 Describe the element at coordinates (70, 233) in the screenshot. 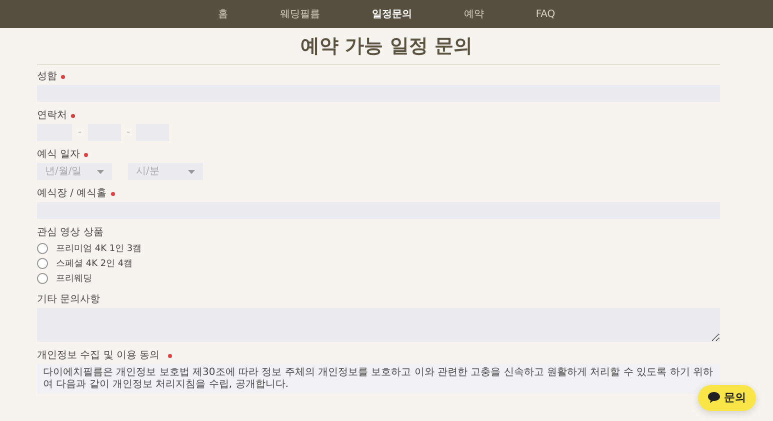

I see `field-label: 관심 영상 상품` at that location.